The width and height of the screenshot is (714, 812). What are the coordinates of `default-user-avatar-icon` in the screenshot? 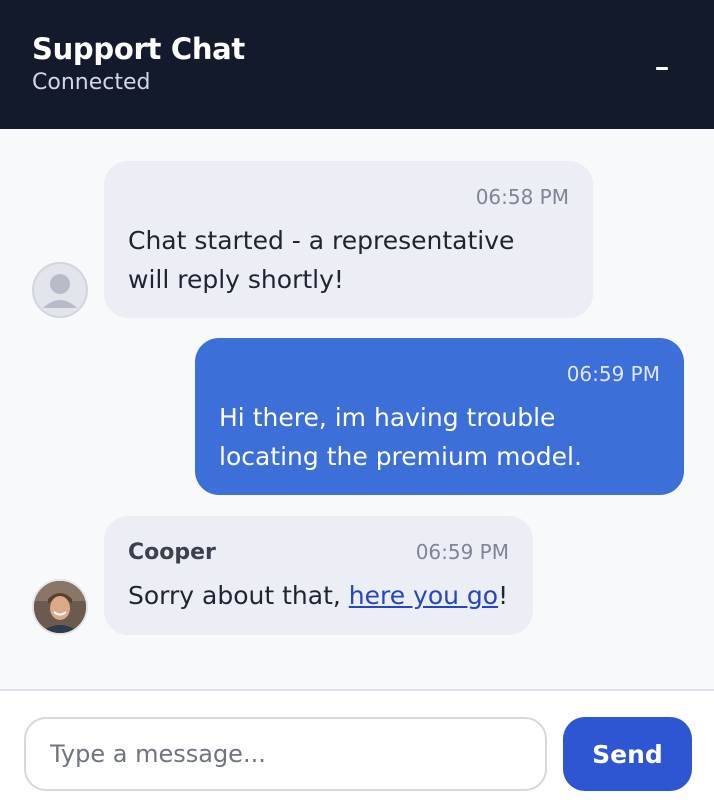 It's located at (60, 290).